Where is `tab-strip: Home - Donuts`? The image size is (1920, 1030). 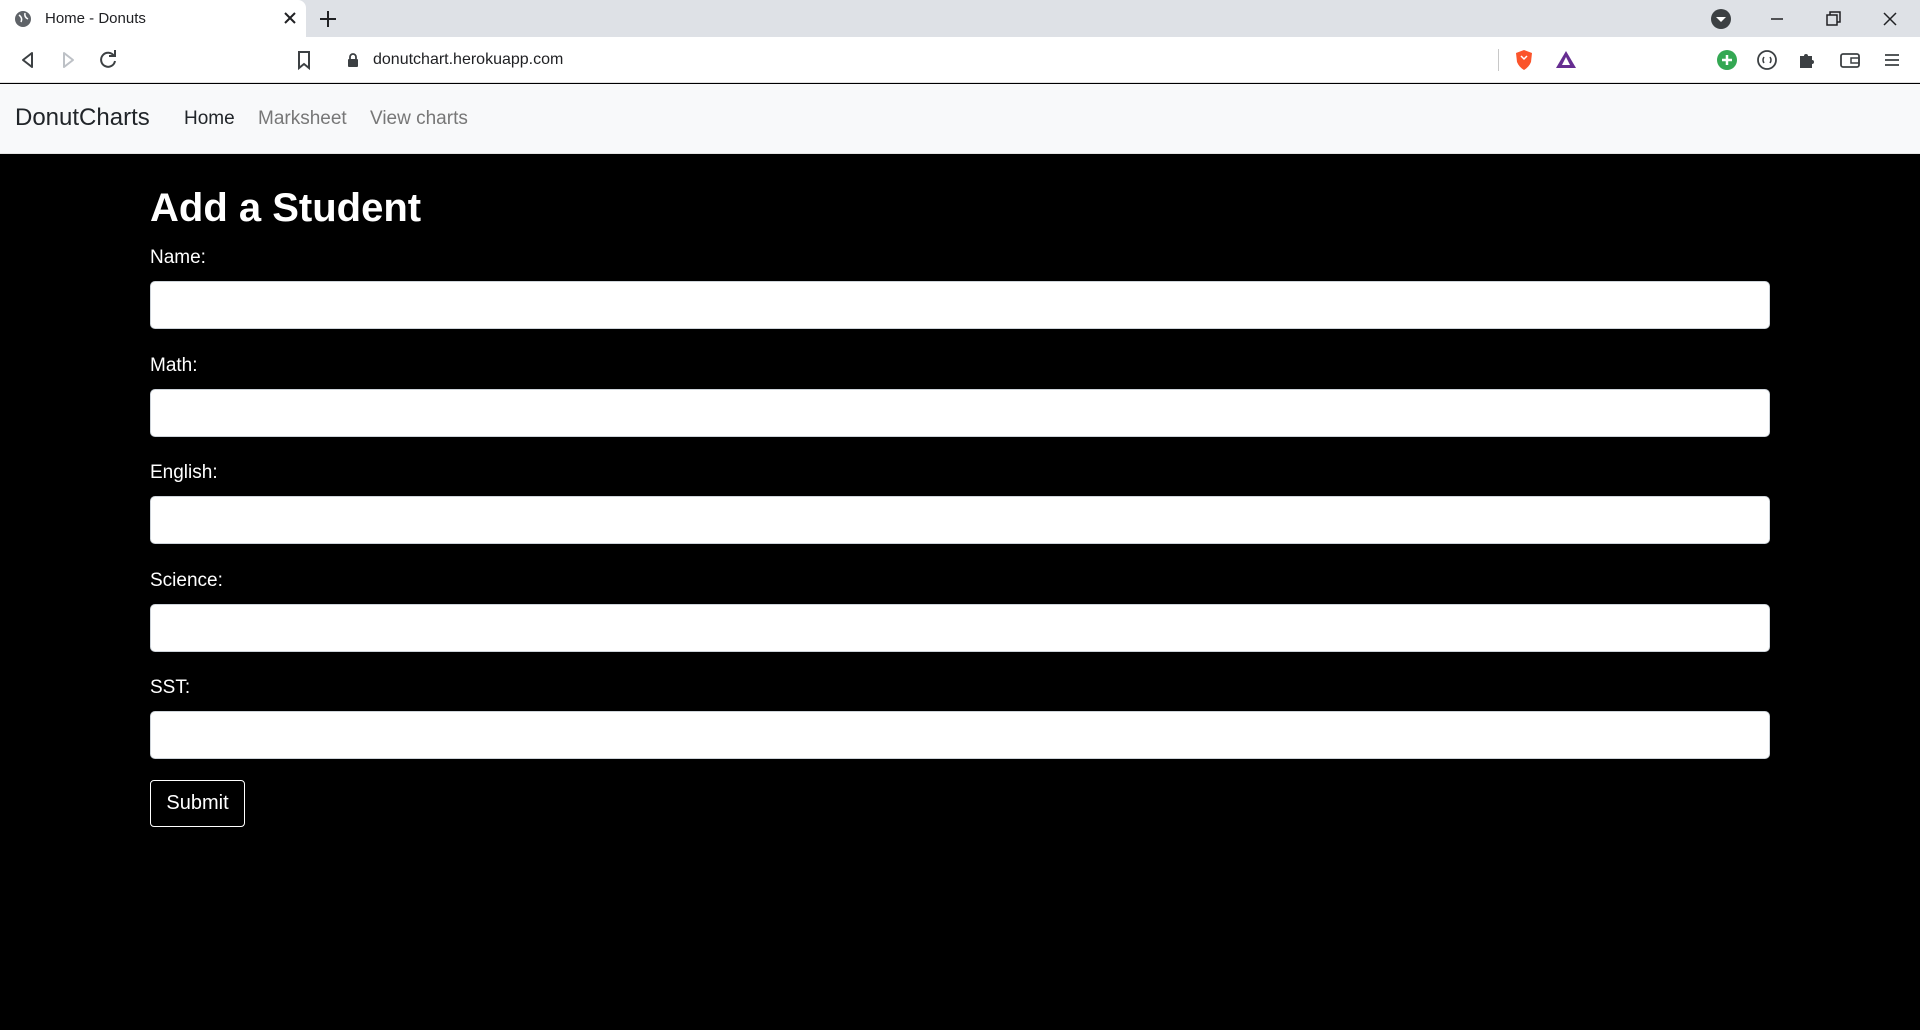
tab-strip: Home - Donuts is located at coordinates (960, 18).